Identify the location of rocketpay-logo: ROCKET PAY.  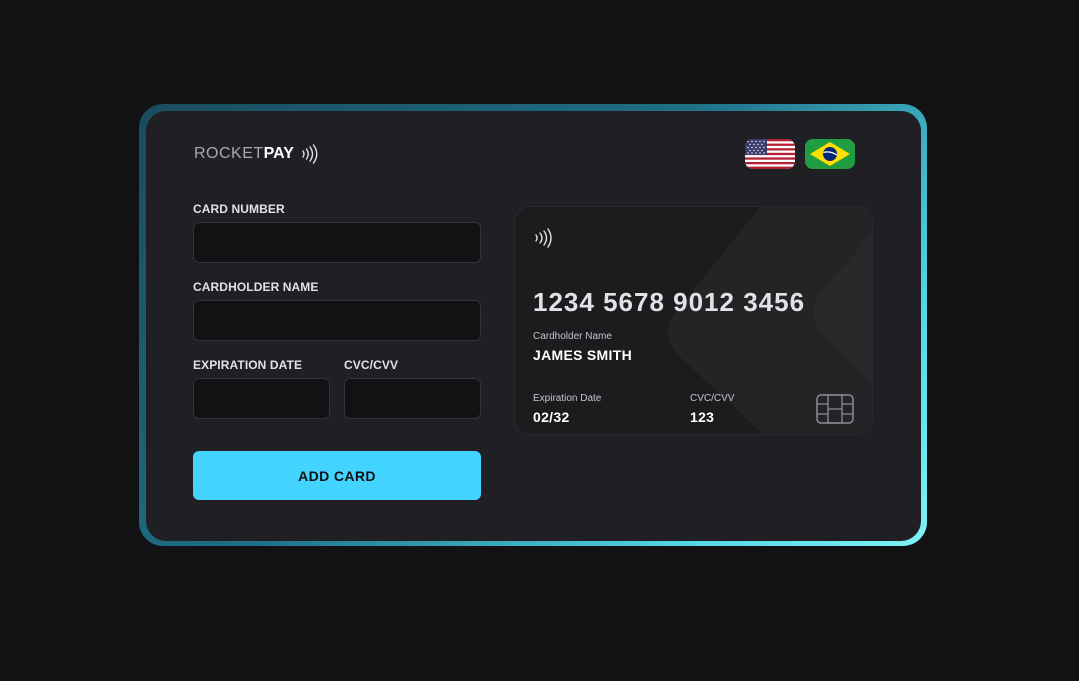
(256, 154).